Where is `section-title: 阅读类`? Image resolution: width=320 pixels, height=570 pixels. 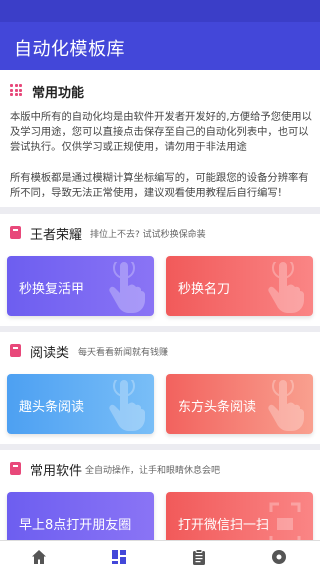
section-title: 阅读类 is located at coordinates (50, 353).